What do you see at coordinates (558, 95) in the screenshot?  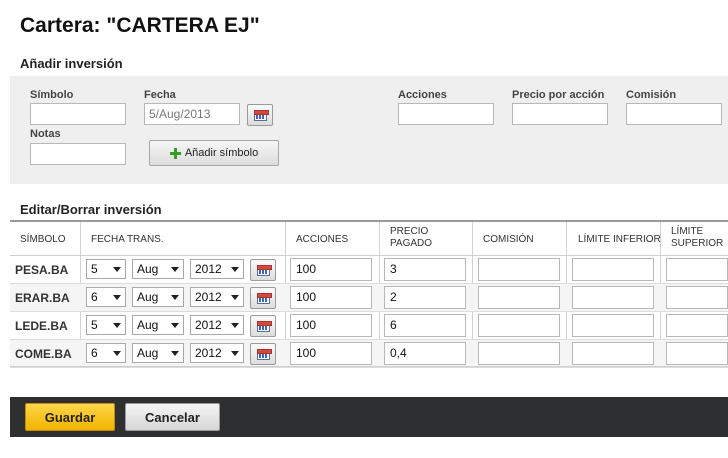 I see `price-per-share-label: Precio por acción` at bounding box center [558, 95].